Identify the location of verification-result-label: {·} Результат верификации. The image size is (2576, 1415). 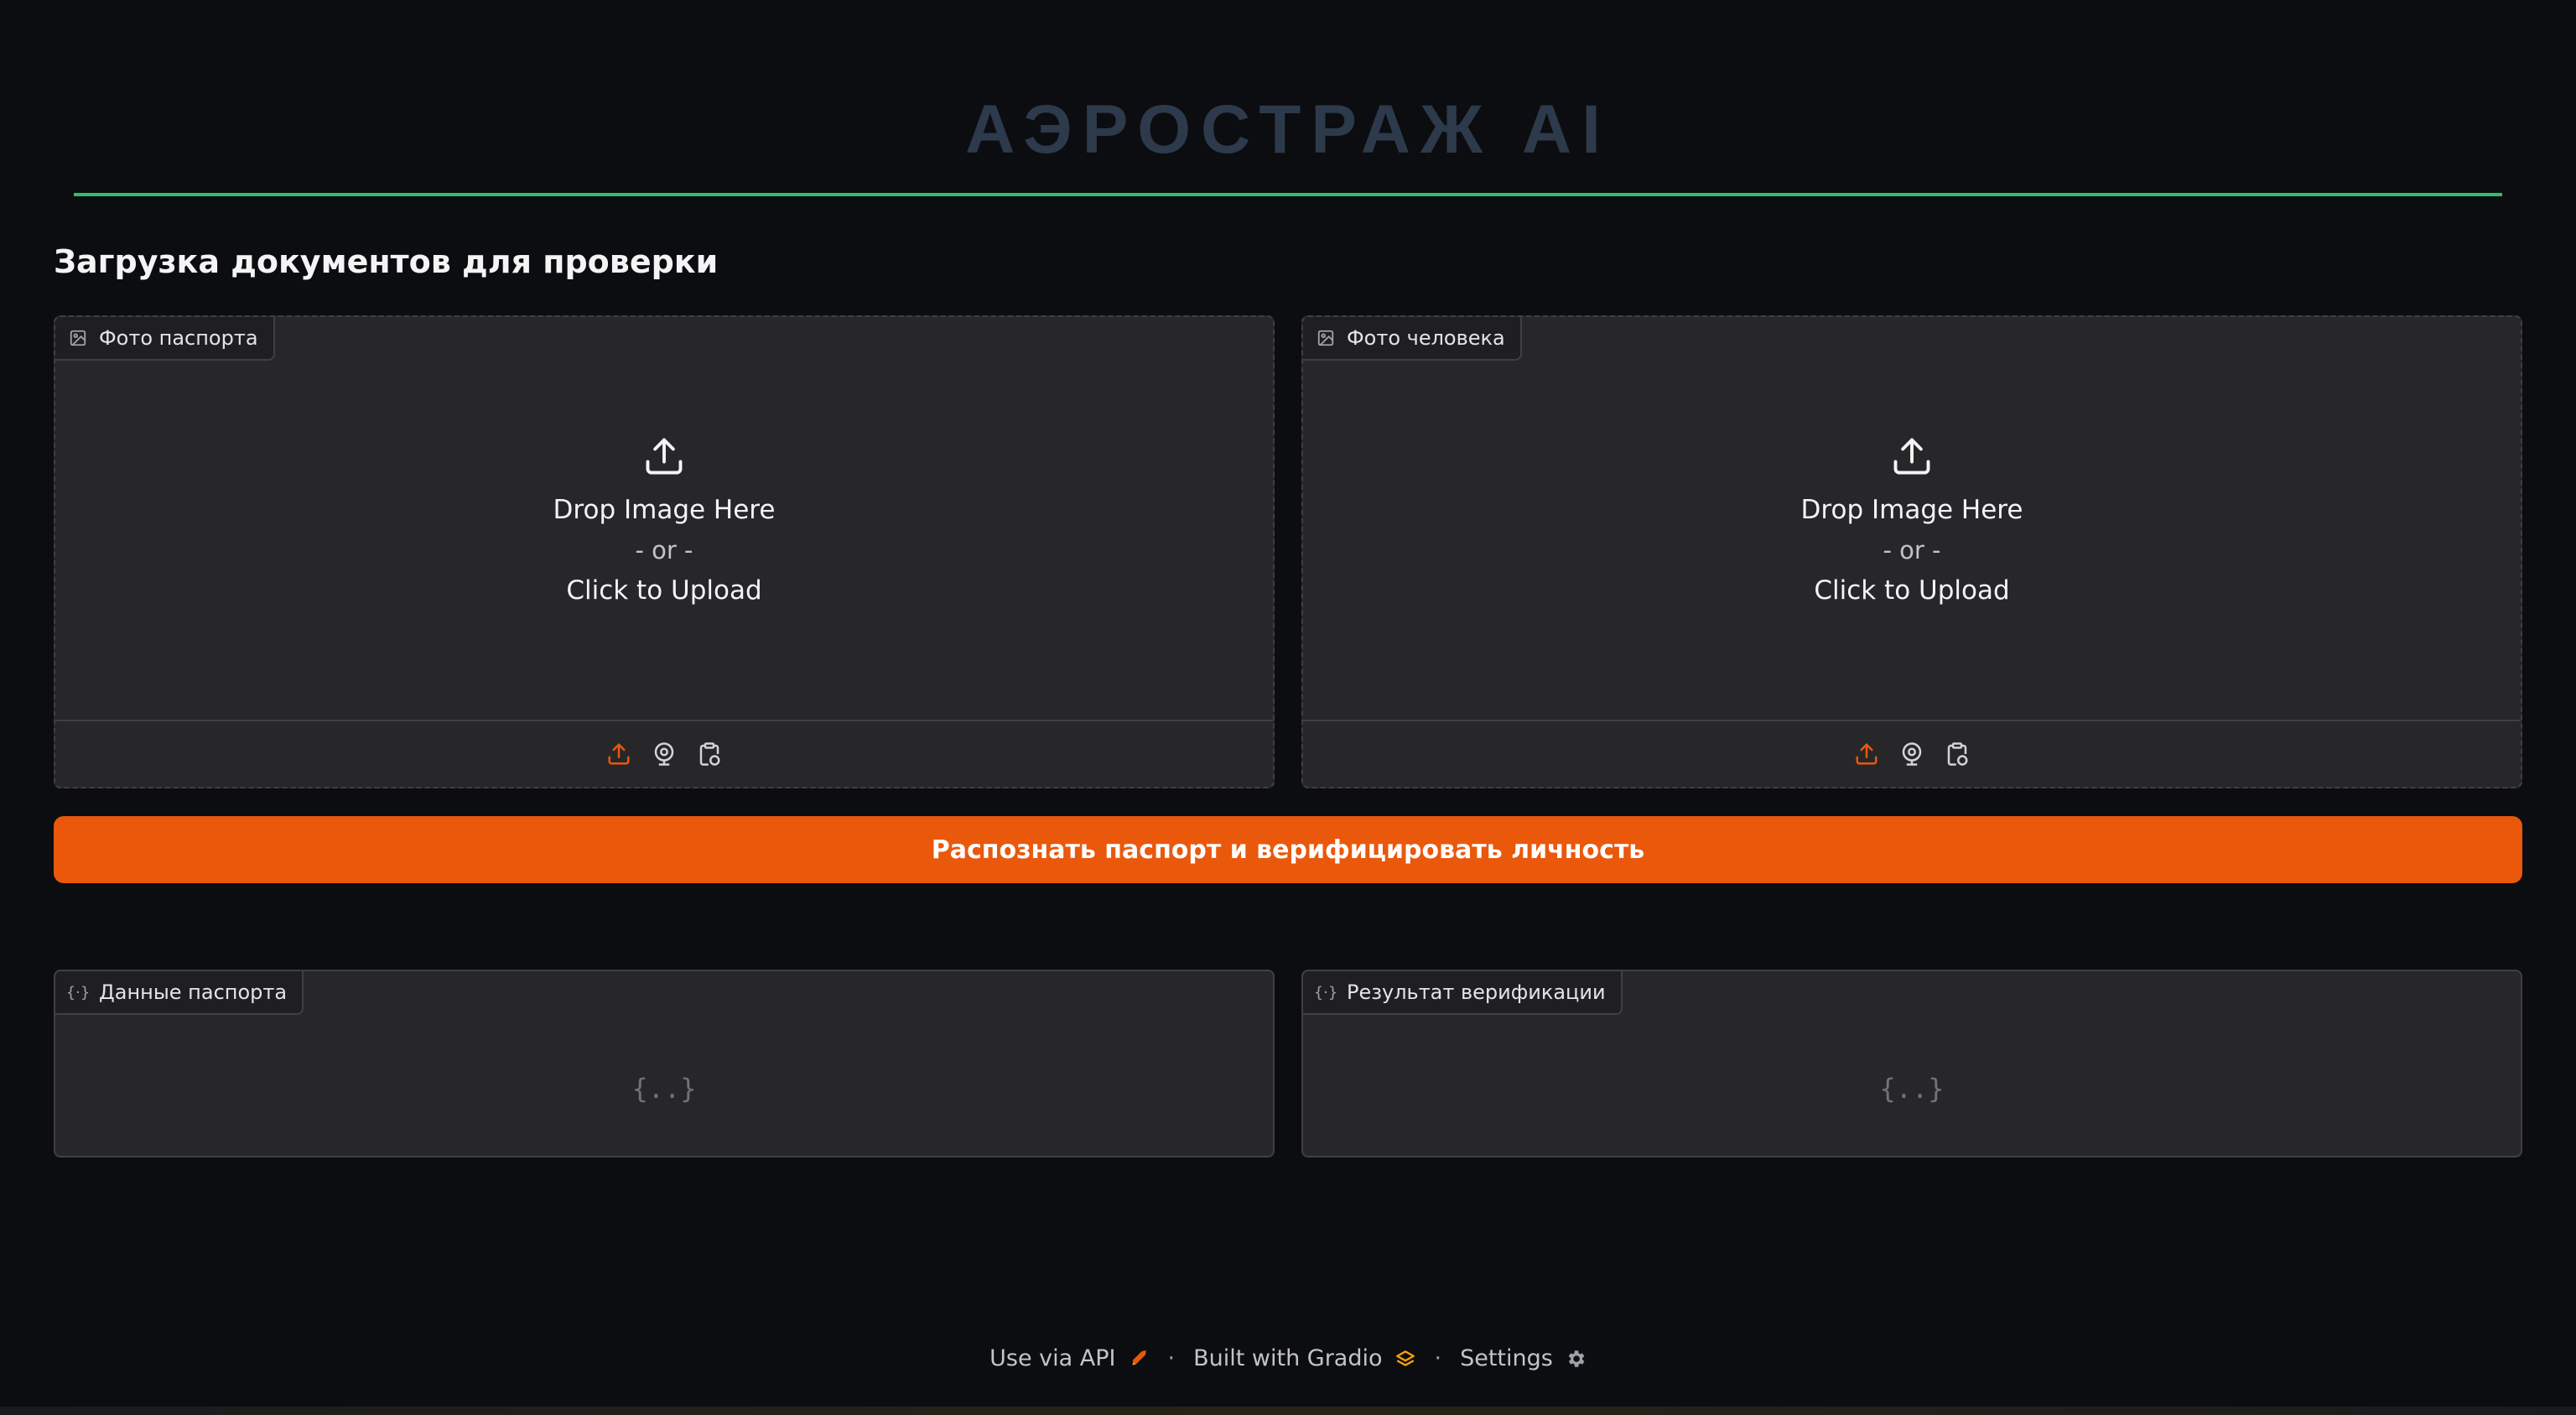
(1463, 993).